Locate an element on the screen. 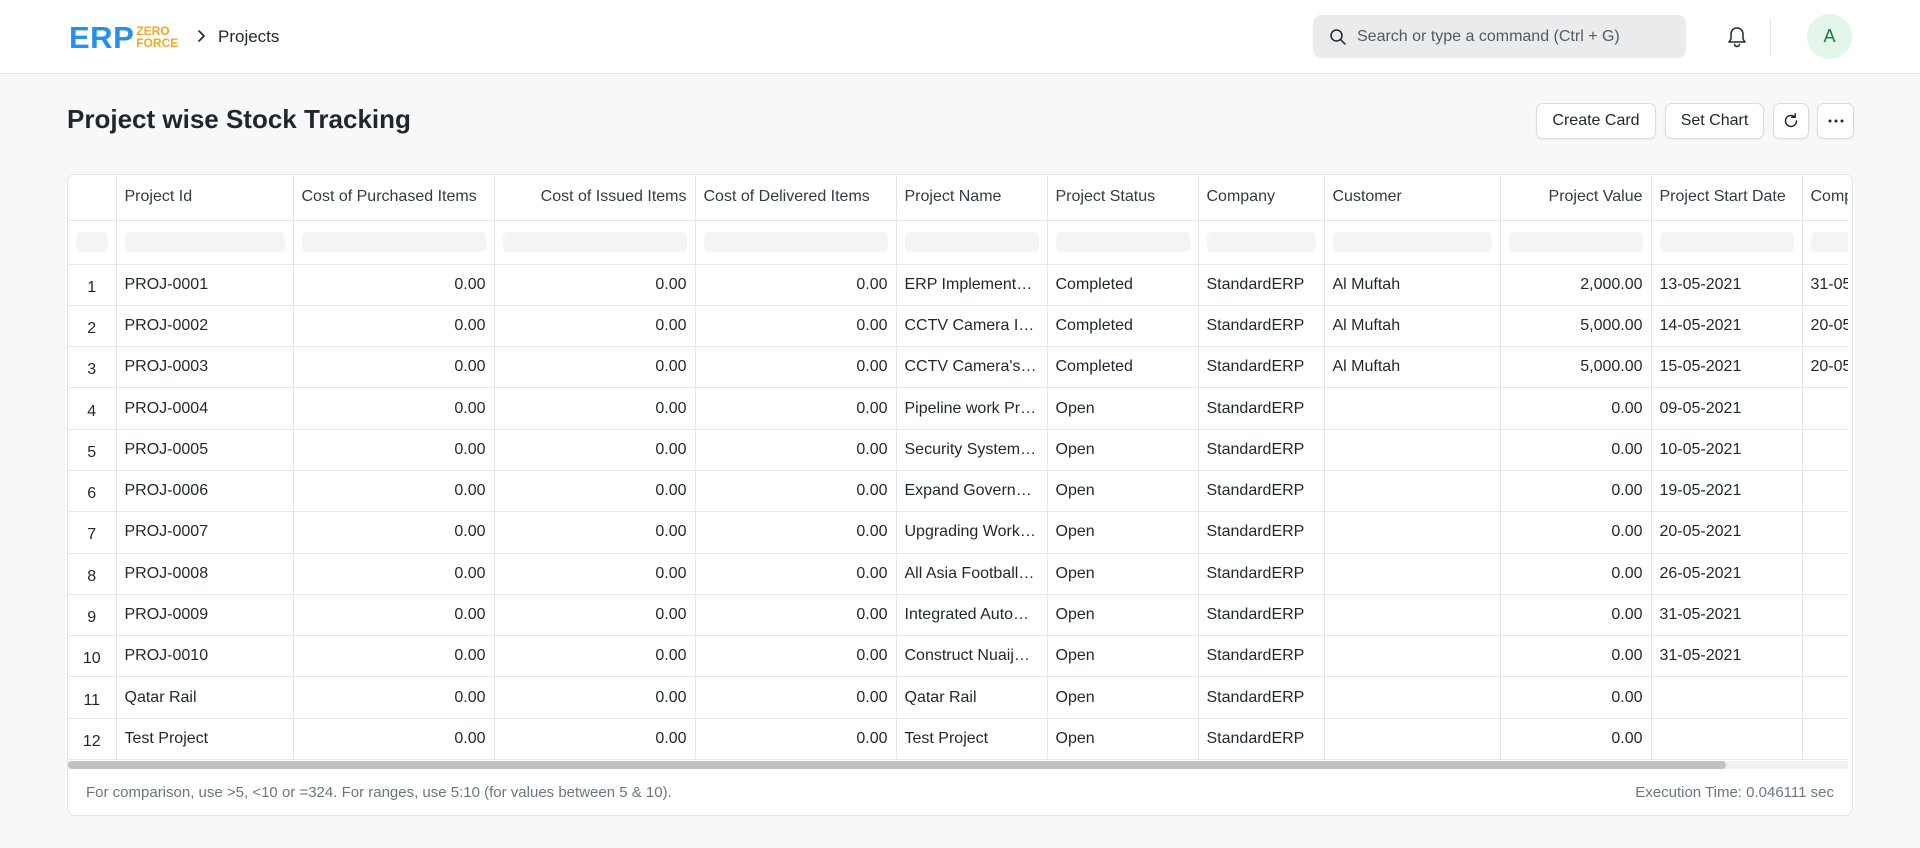  table-cell: 13-05-2021 is located at coordinates (1727, 285).